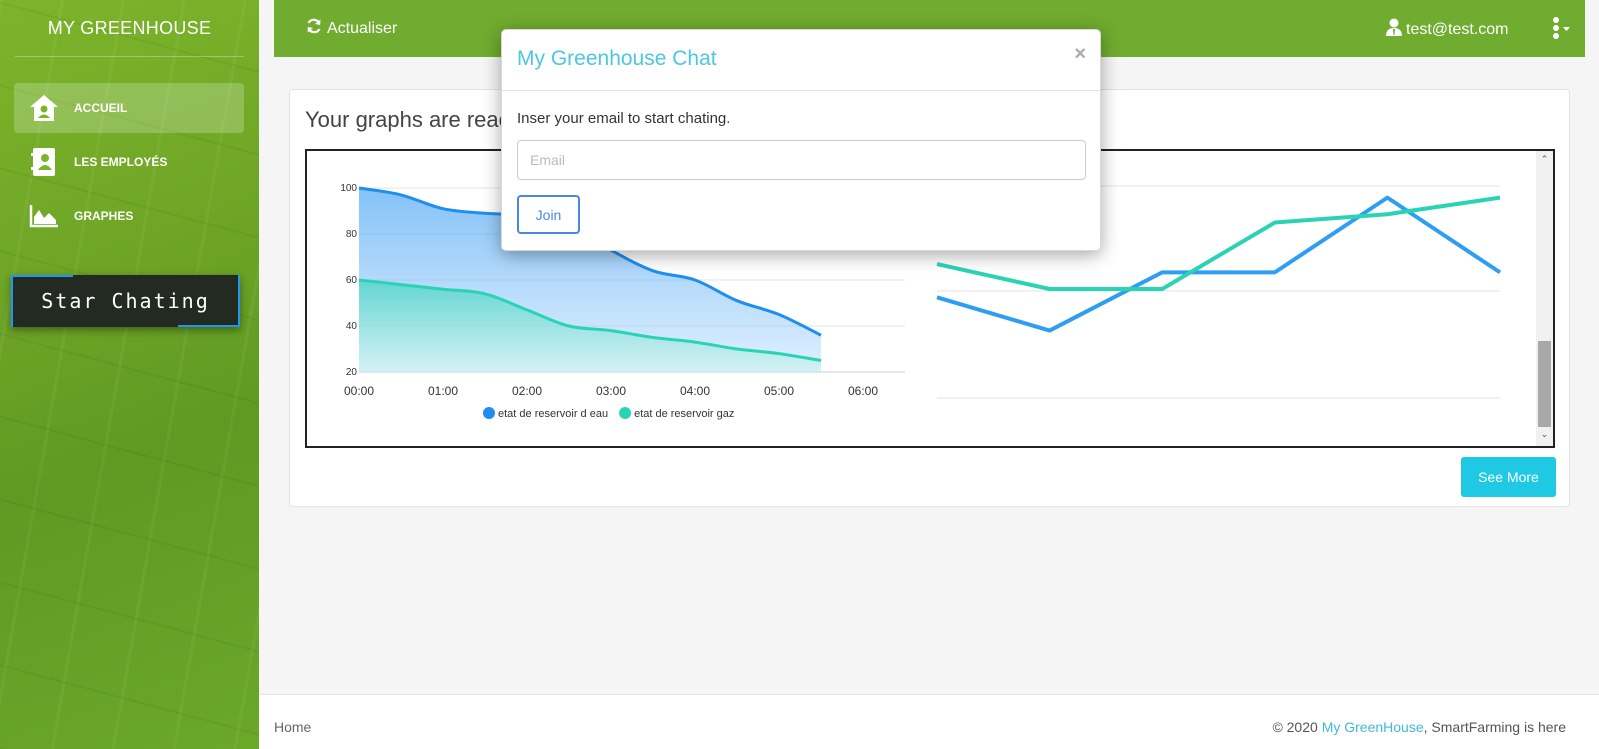  I want to click on card-title: Your graphs are reac, so click(407, 119).